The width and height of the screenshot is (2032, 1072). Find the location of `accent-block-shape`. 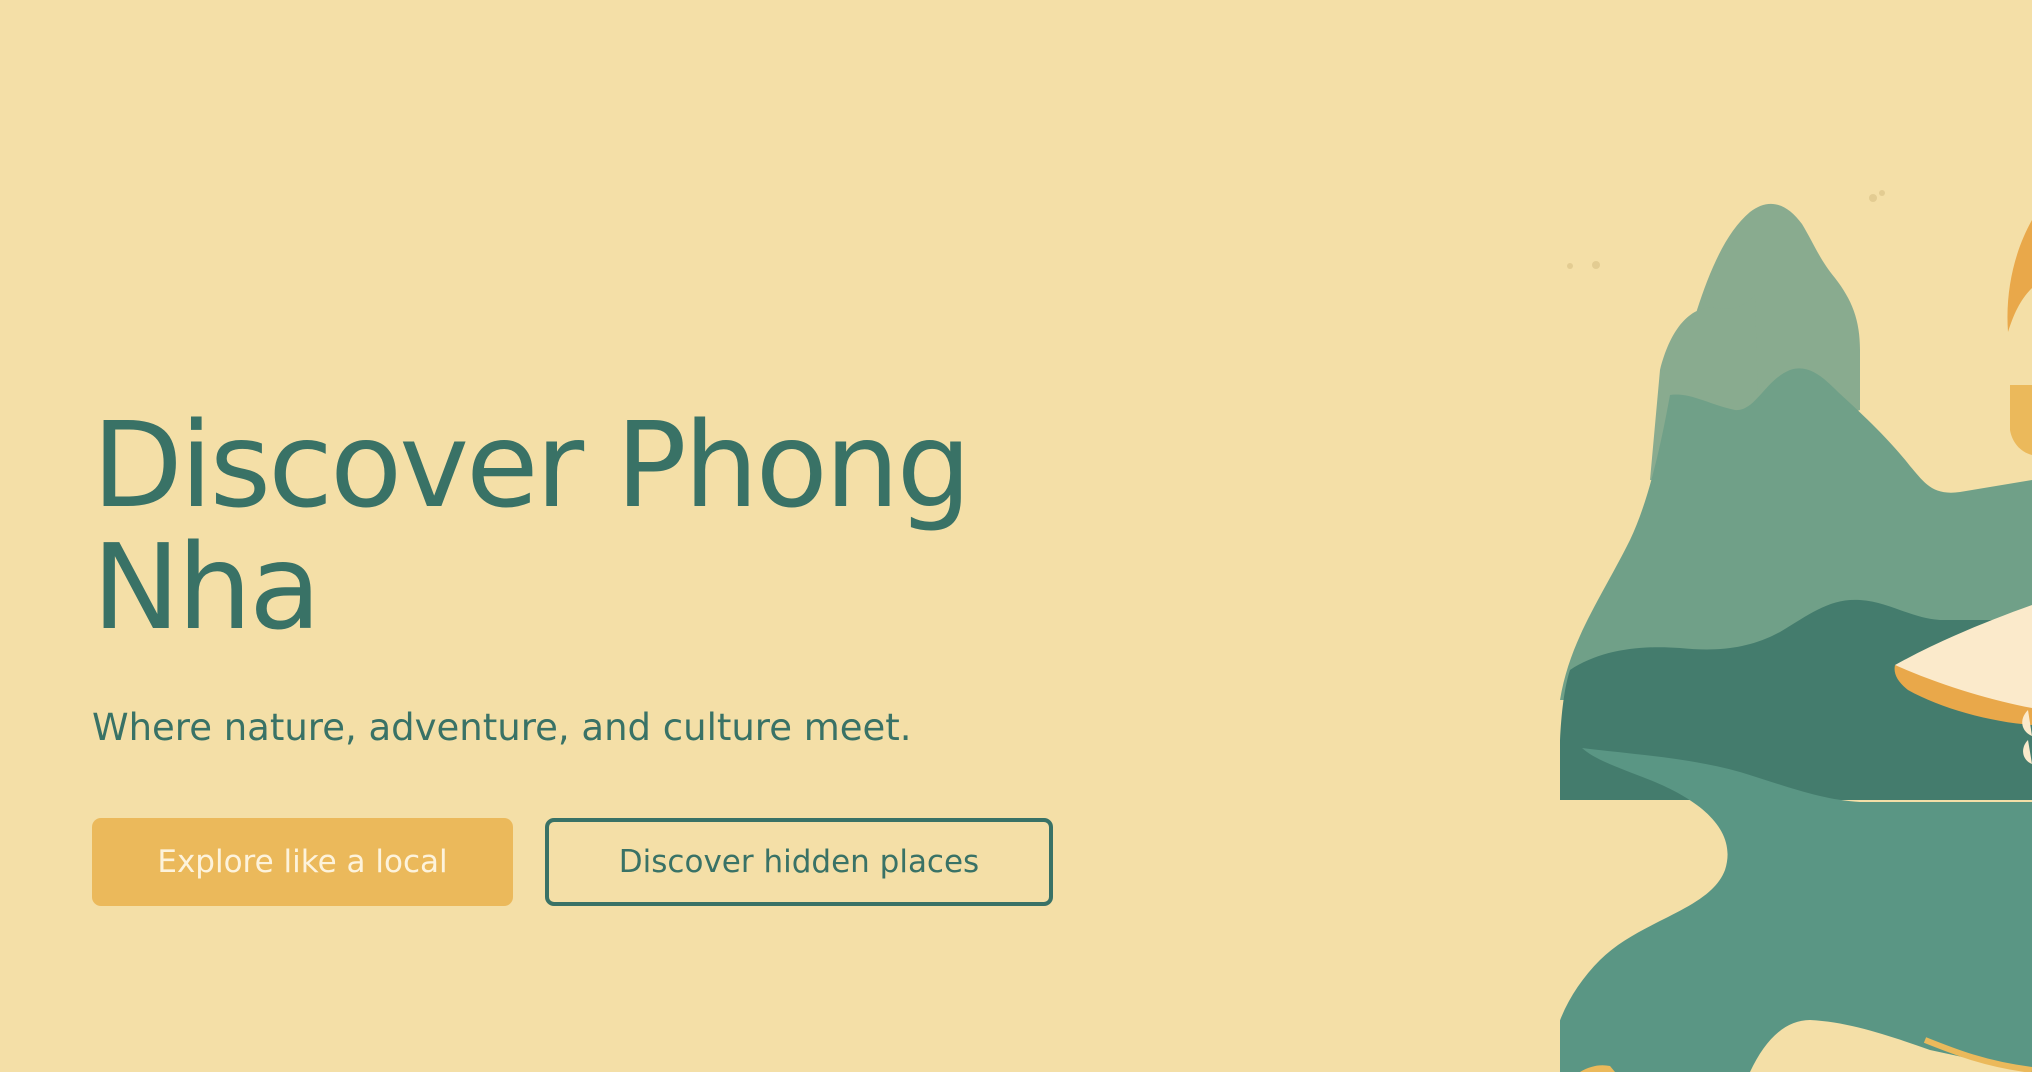

accent-block-shape is located at coordinates (2021, 420).